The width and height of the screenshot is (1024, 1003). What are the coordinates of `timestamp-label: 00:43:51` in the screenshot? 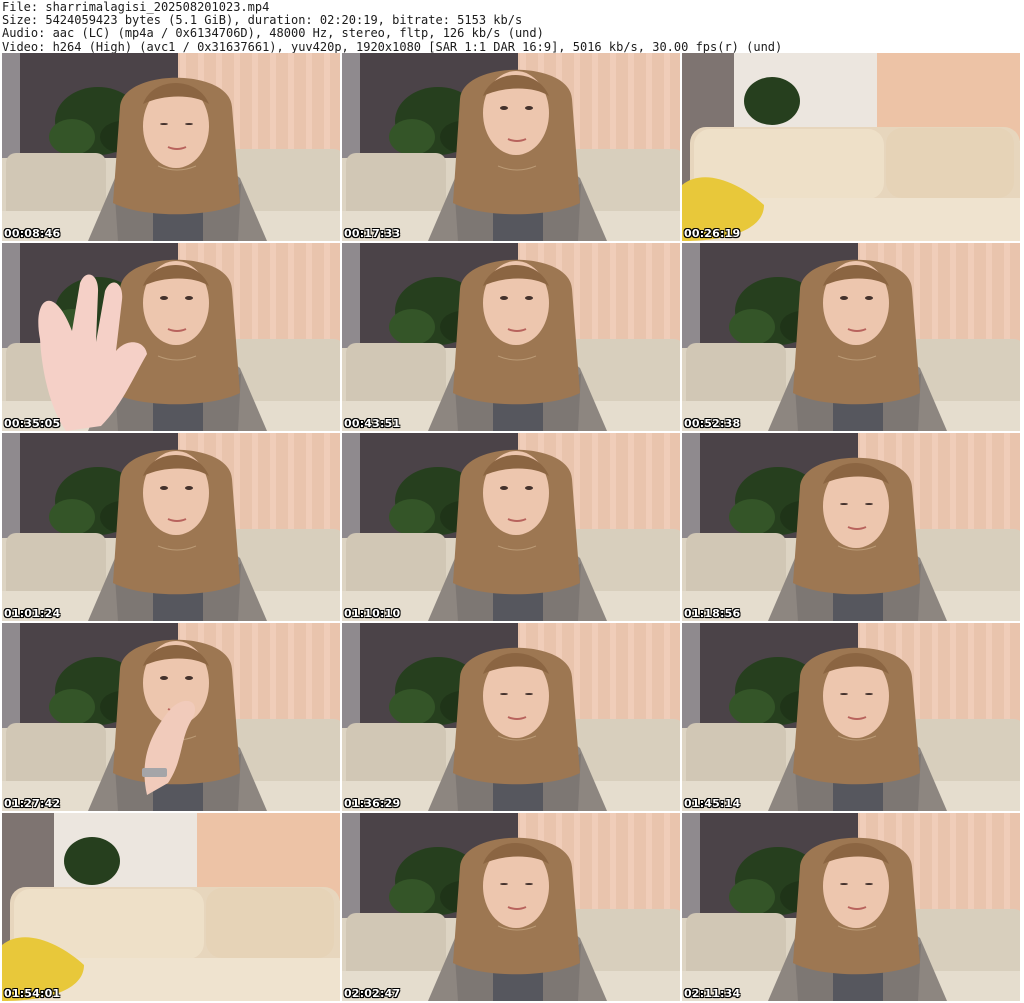 It's located at (372, 423).